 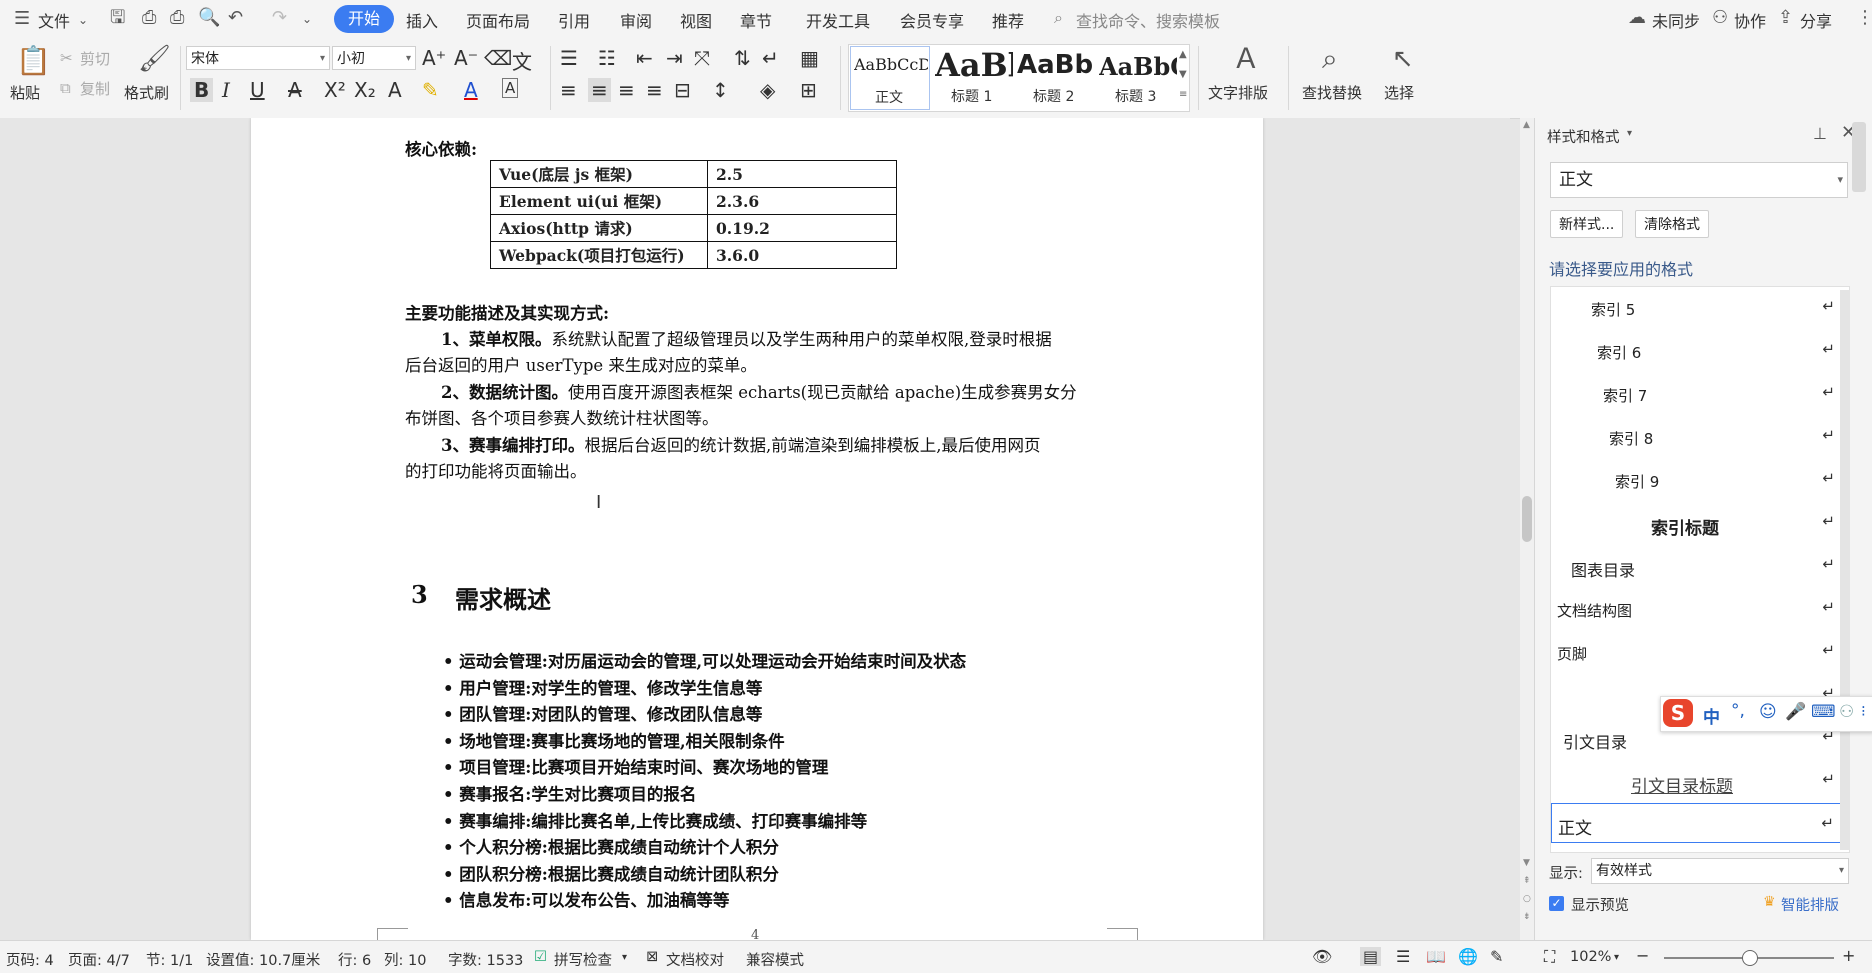 What do you see at coordinates (1526, 125) in the screenshot?
I see `scroll-up-icon: ▲` at bounding box center [1526, 125].